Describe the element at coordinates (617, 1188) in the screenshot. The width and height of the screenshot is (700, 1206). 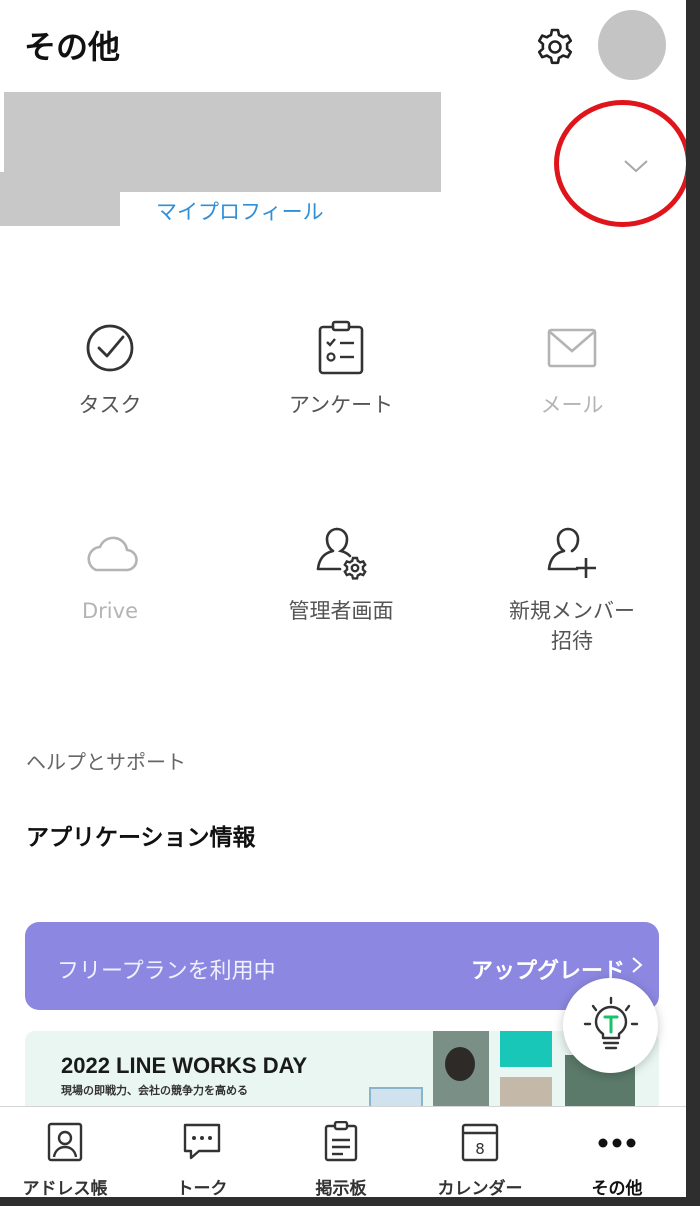
I see `tab-label: その他` at that location.